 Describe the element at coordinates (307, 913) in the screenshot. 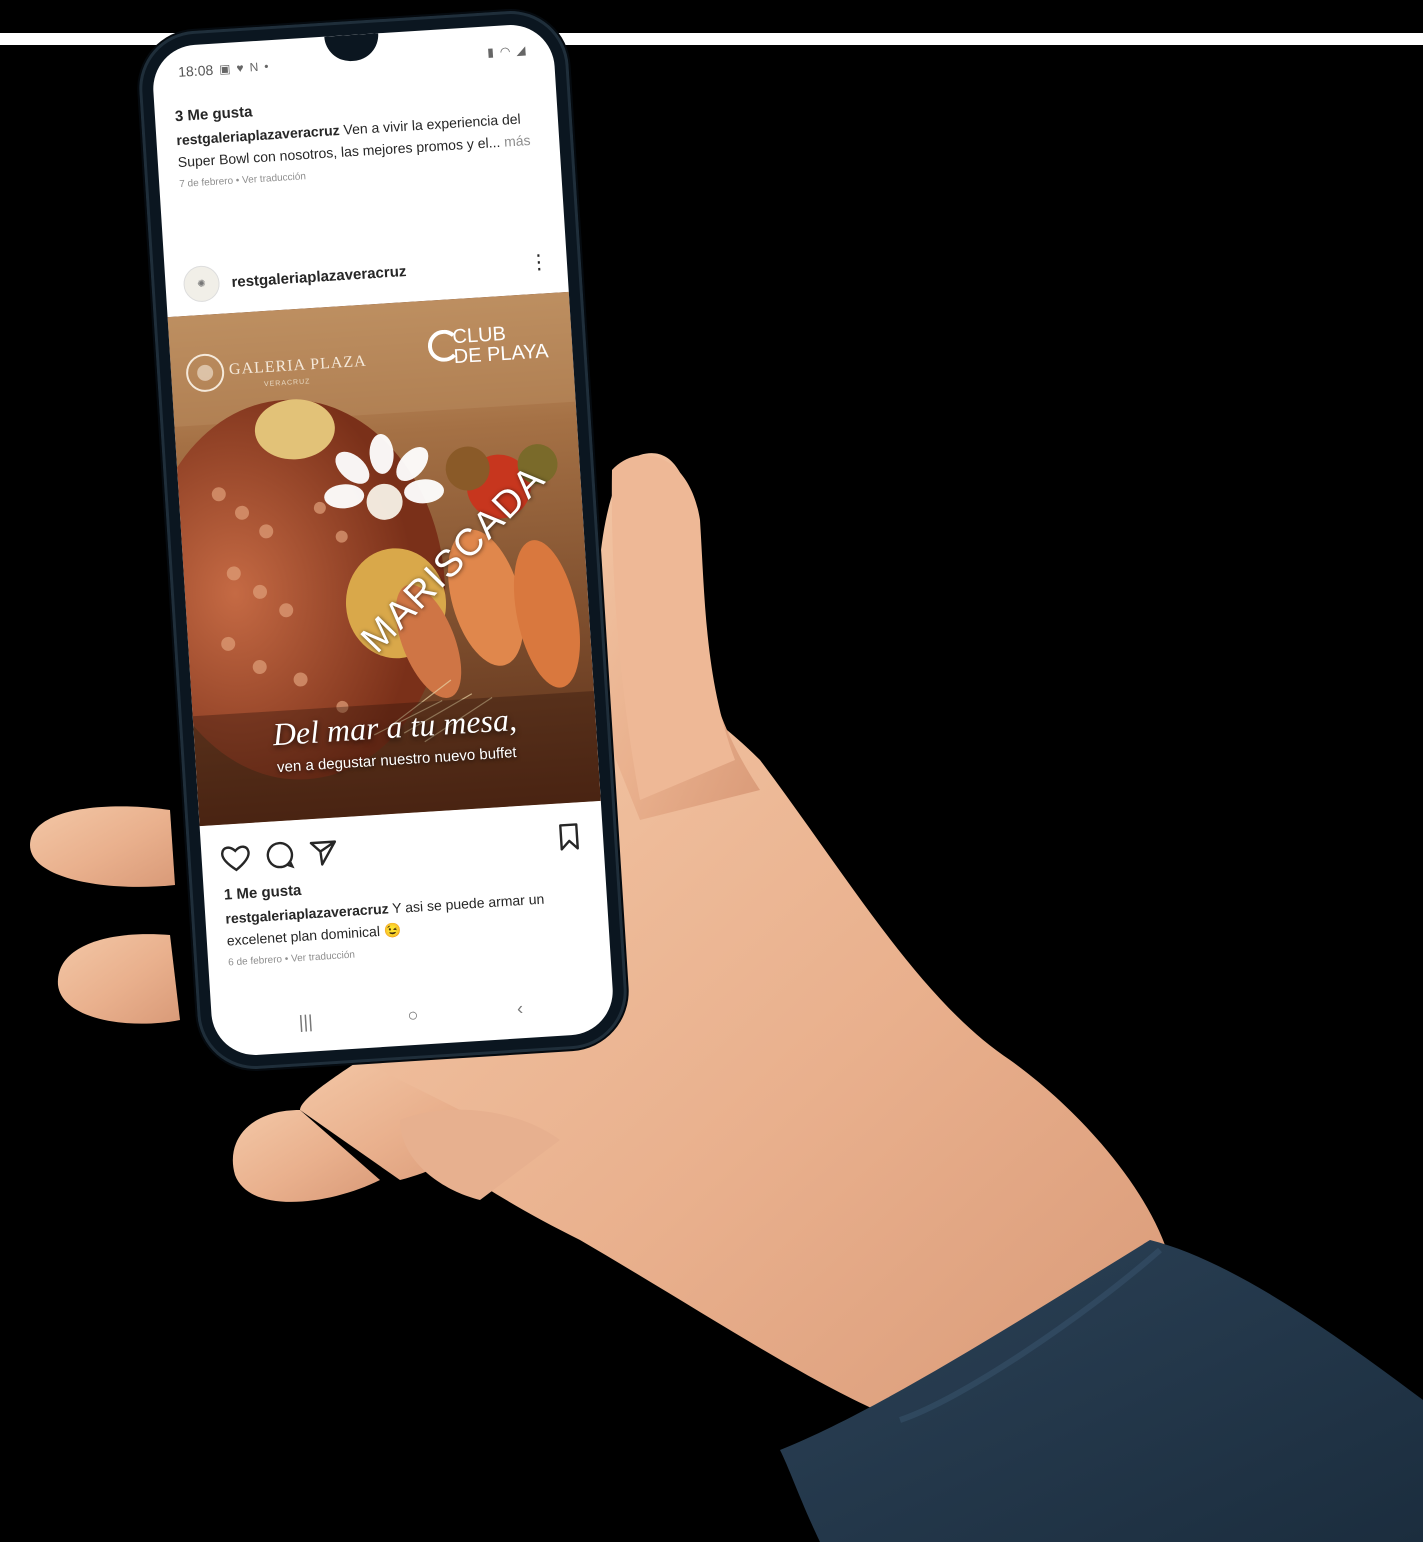

I see `caption-username: restgaleriaplazaveracruz` at that location.